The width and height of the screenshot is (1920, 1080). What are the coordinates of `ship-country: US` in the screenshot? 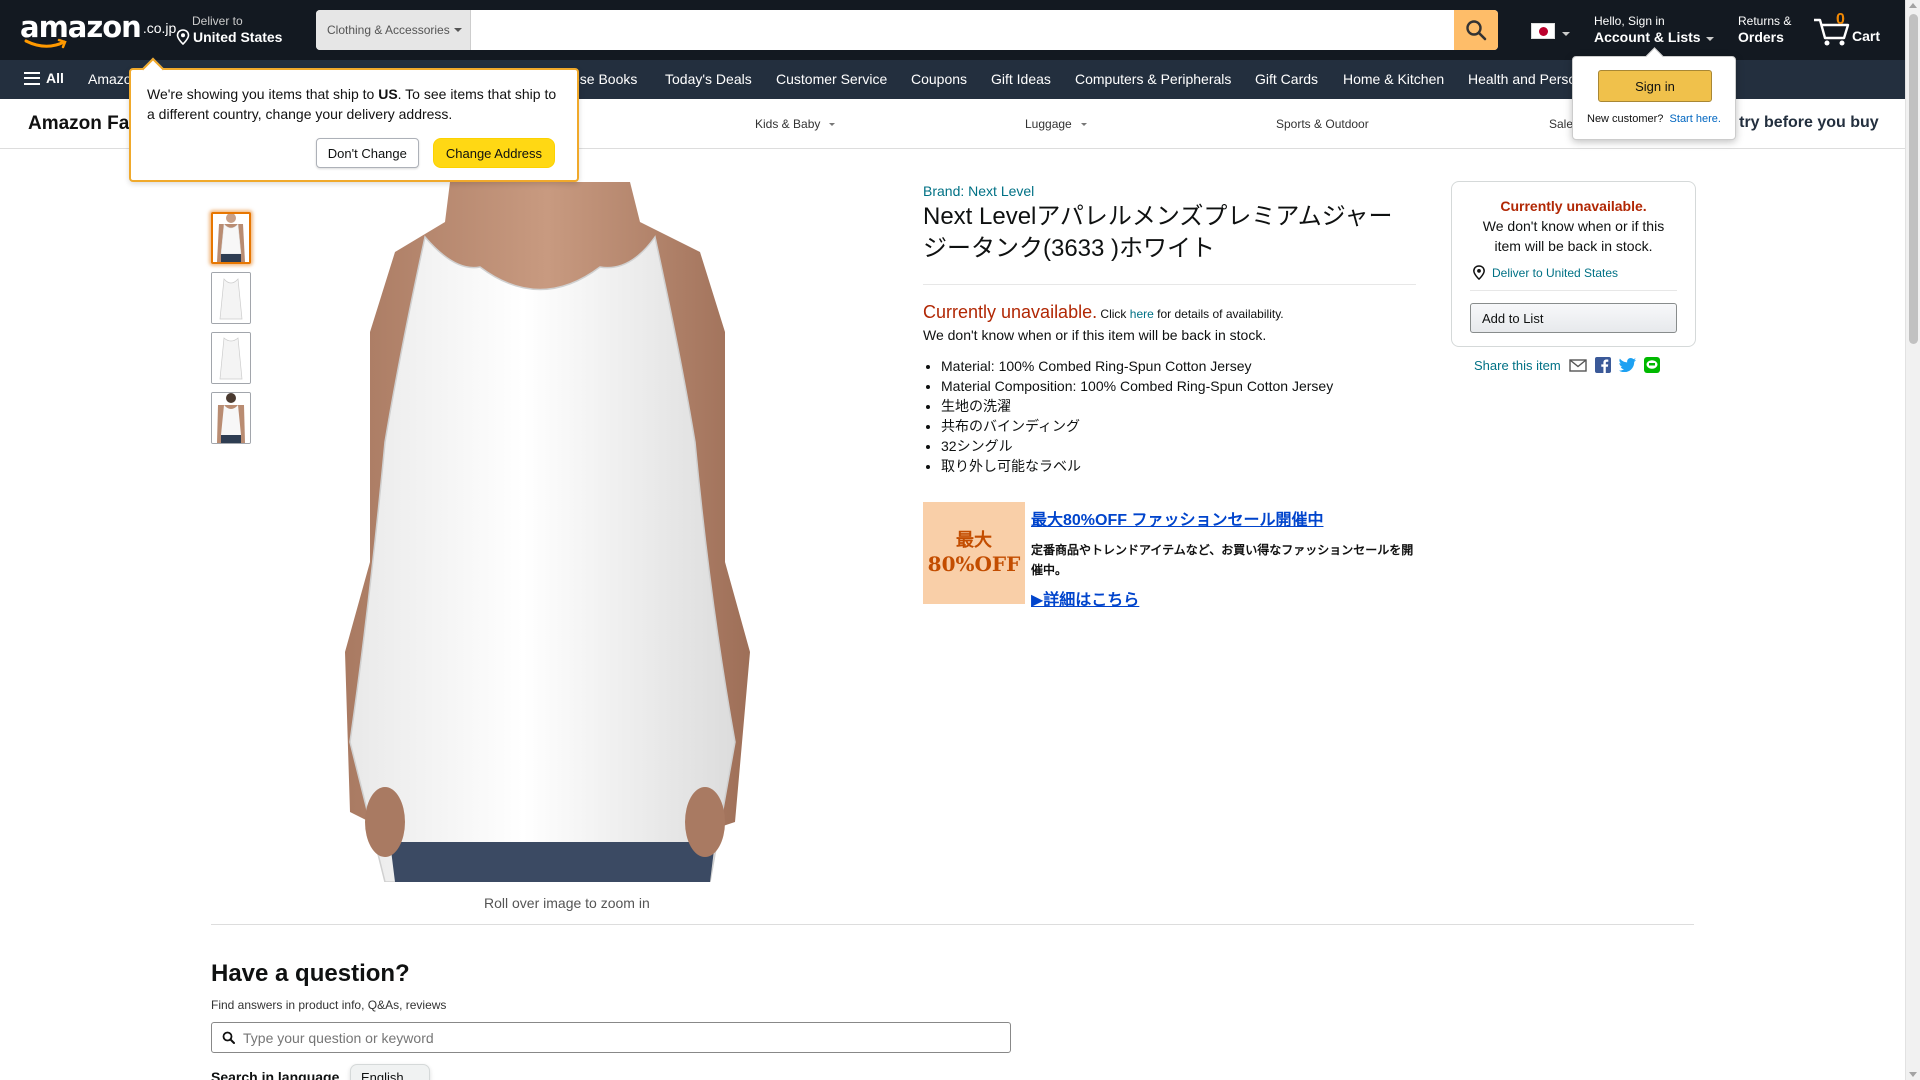 It's located at (388, 94).